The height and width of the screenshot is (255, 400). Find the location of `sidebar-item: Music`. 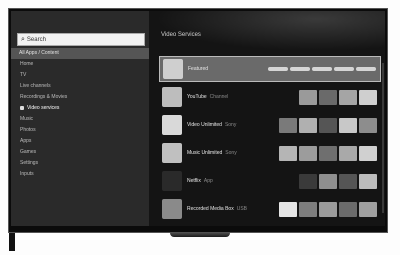

sidebar-item: Music is located at coordinates (80, 119).